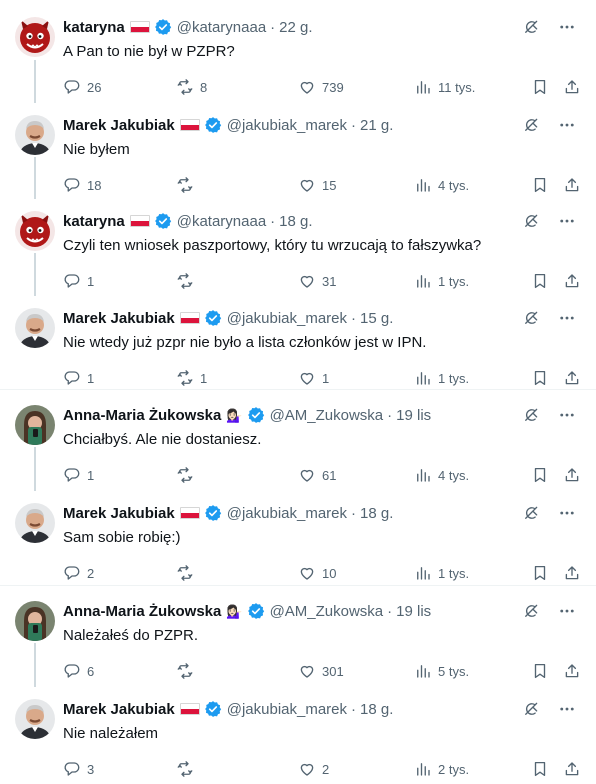 This screenshot has width=596, height=784. I want to click on reply-button: 3, so click(78, 769).